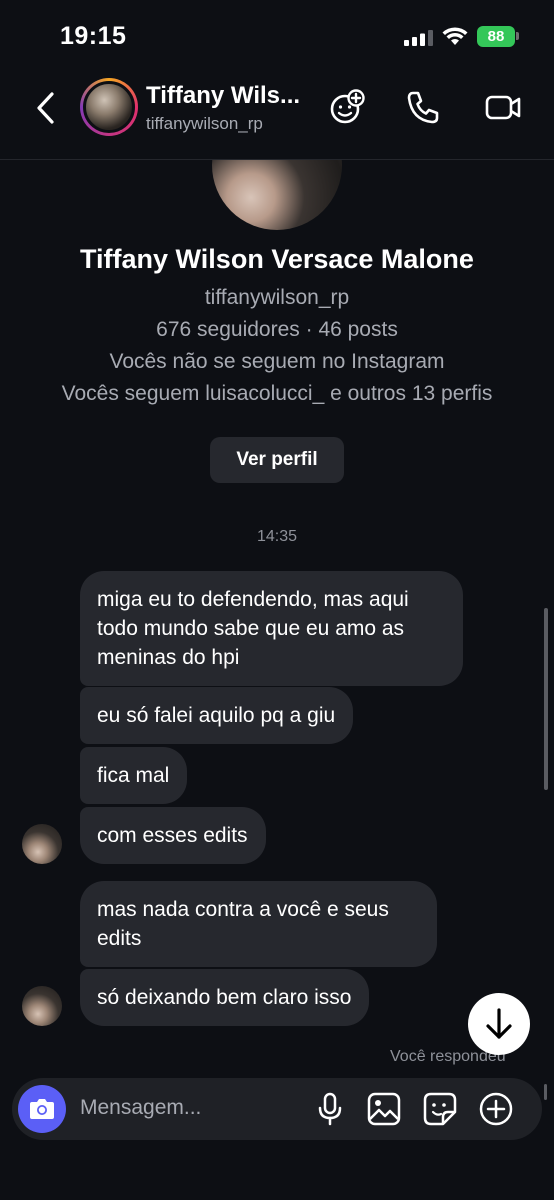 The height and width of the screenshot is (1200, 554). I want to click on battery-level: 88, so click(496, 36).